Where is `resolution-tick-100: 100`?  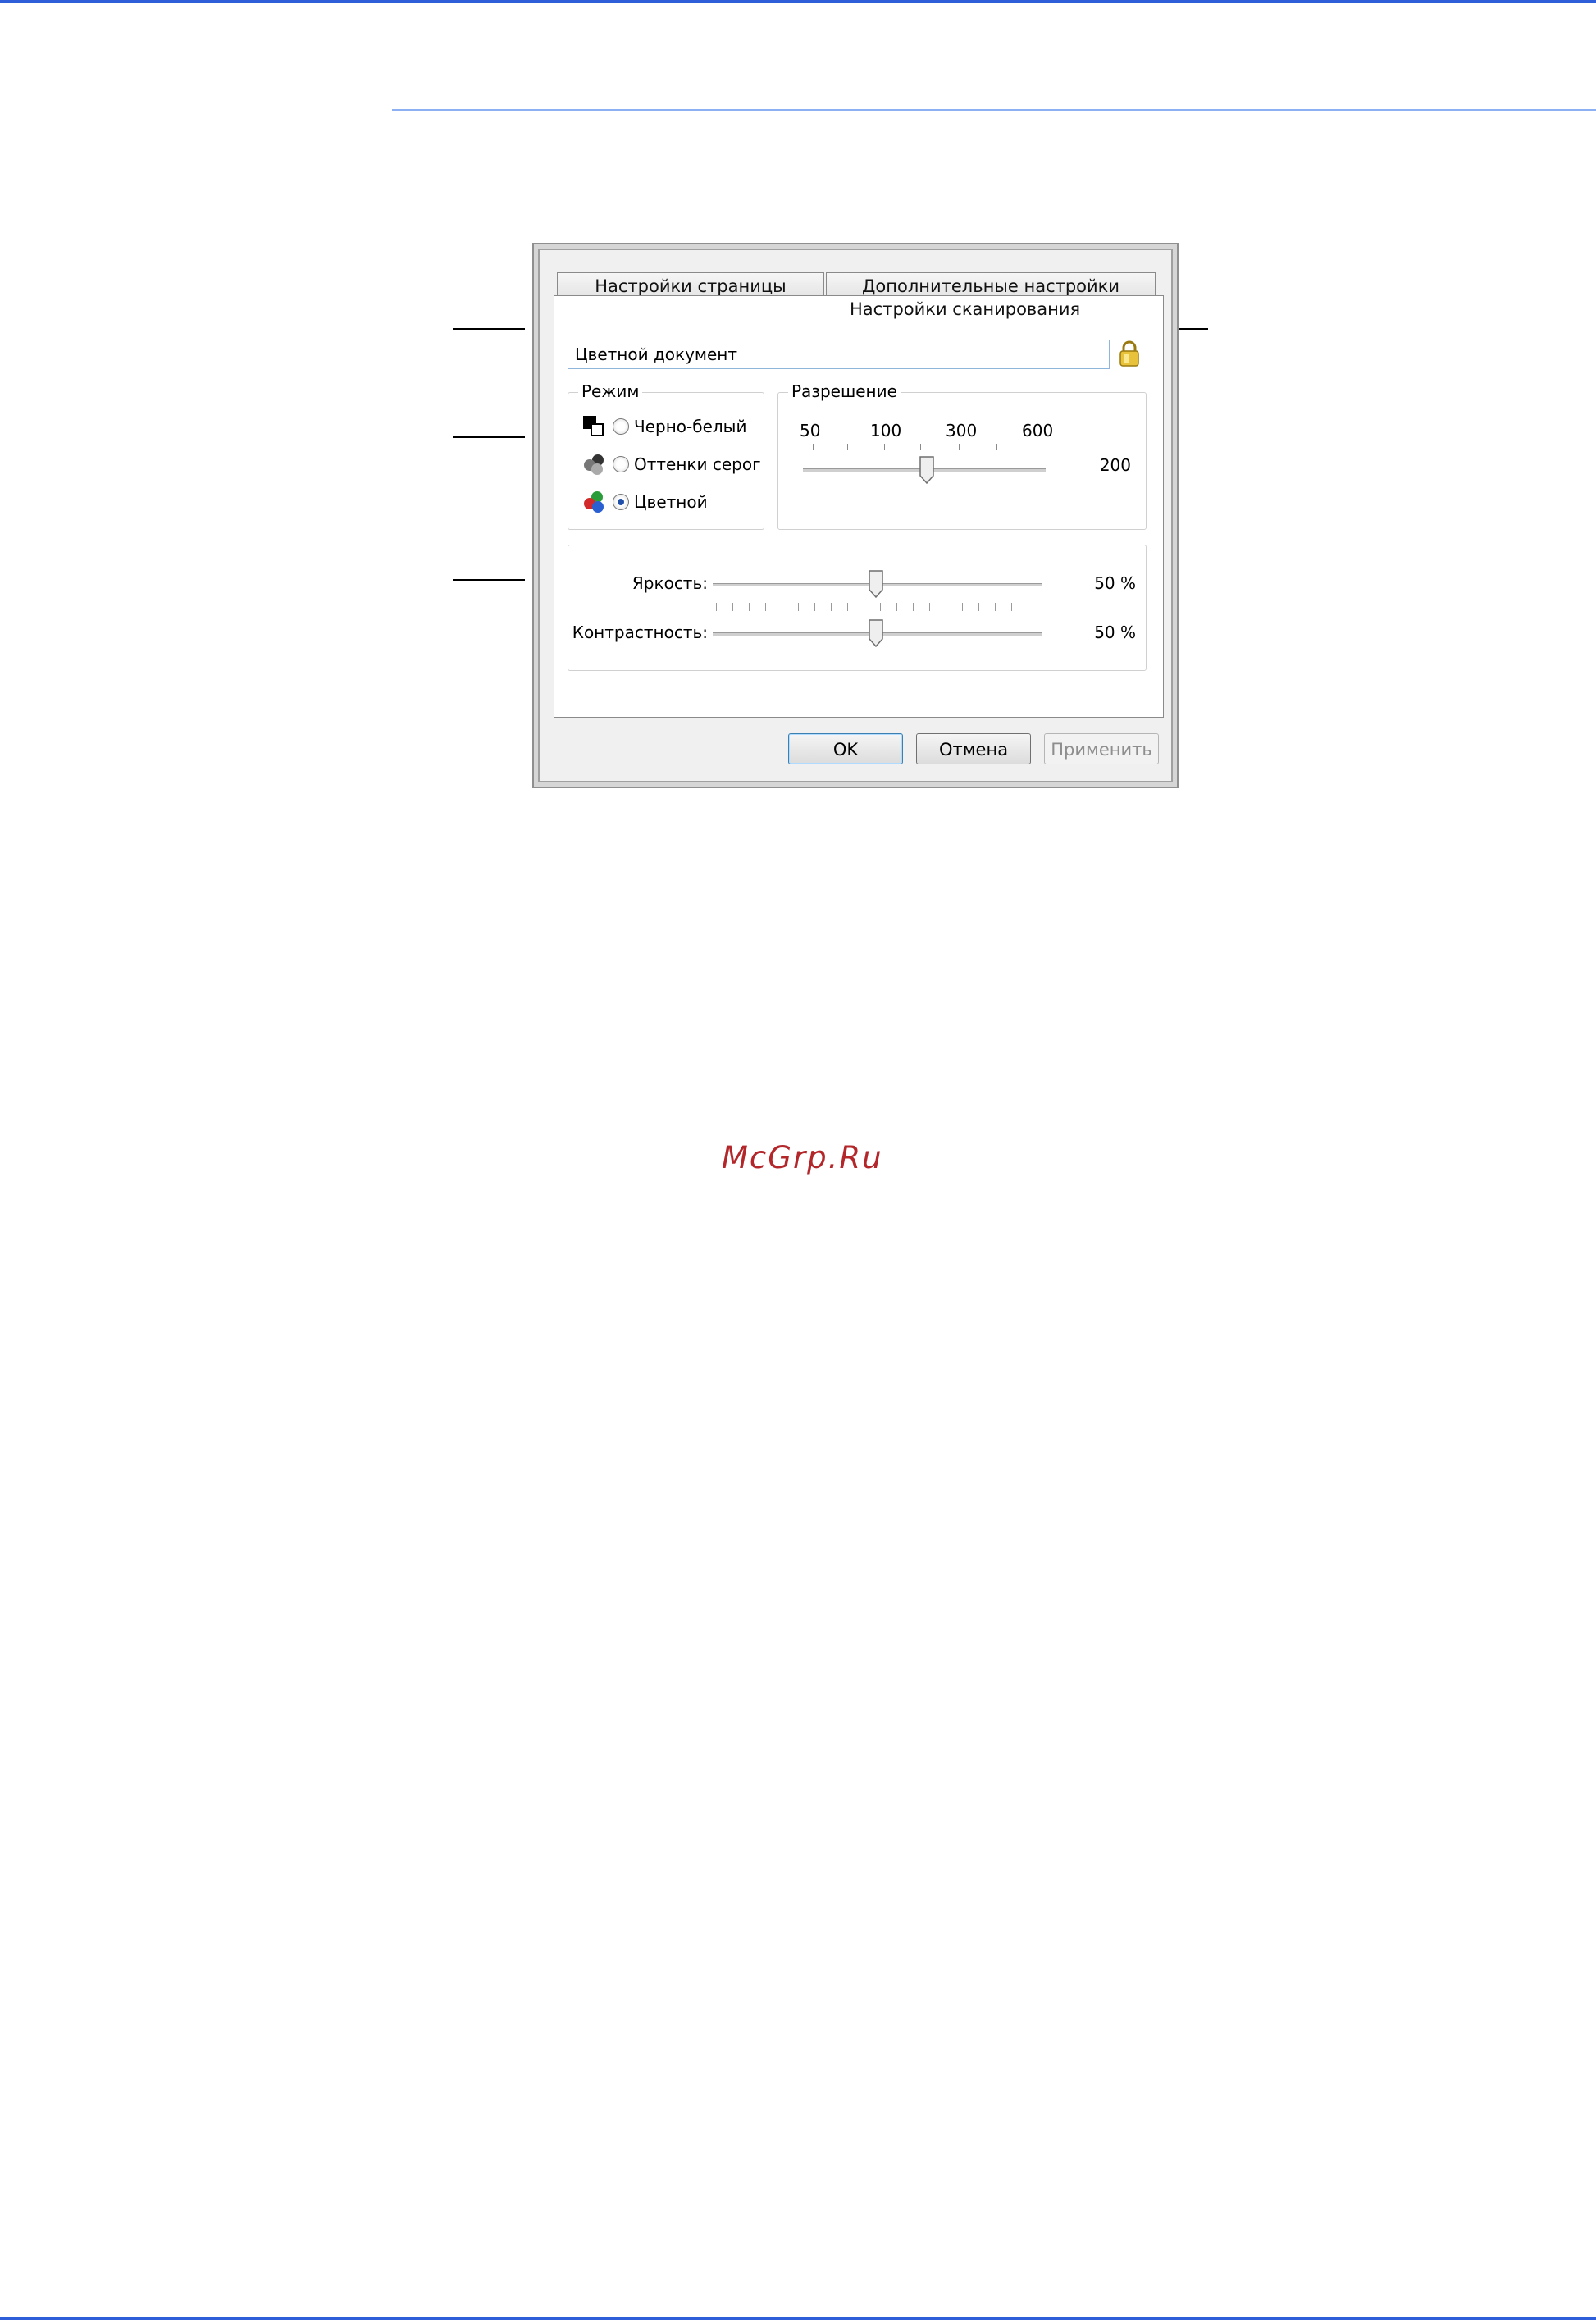
resolution-tick-100: 100 is located at coordinates (886, 430).